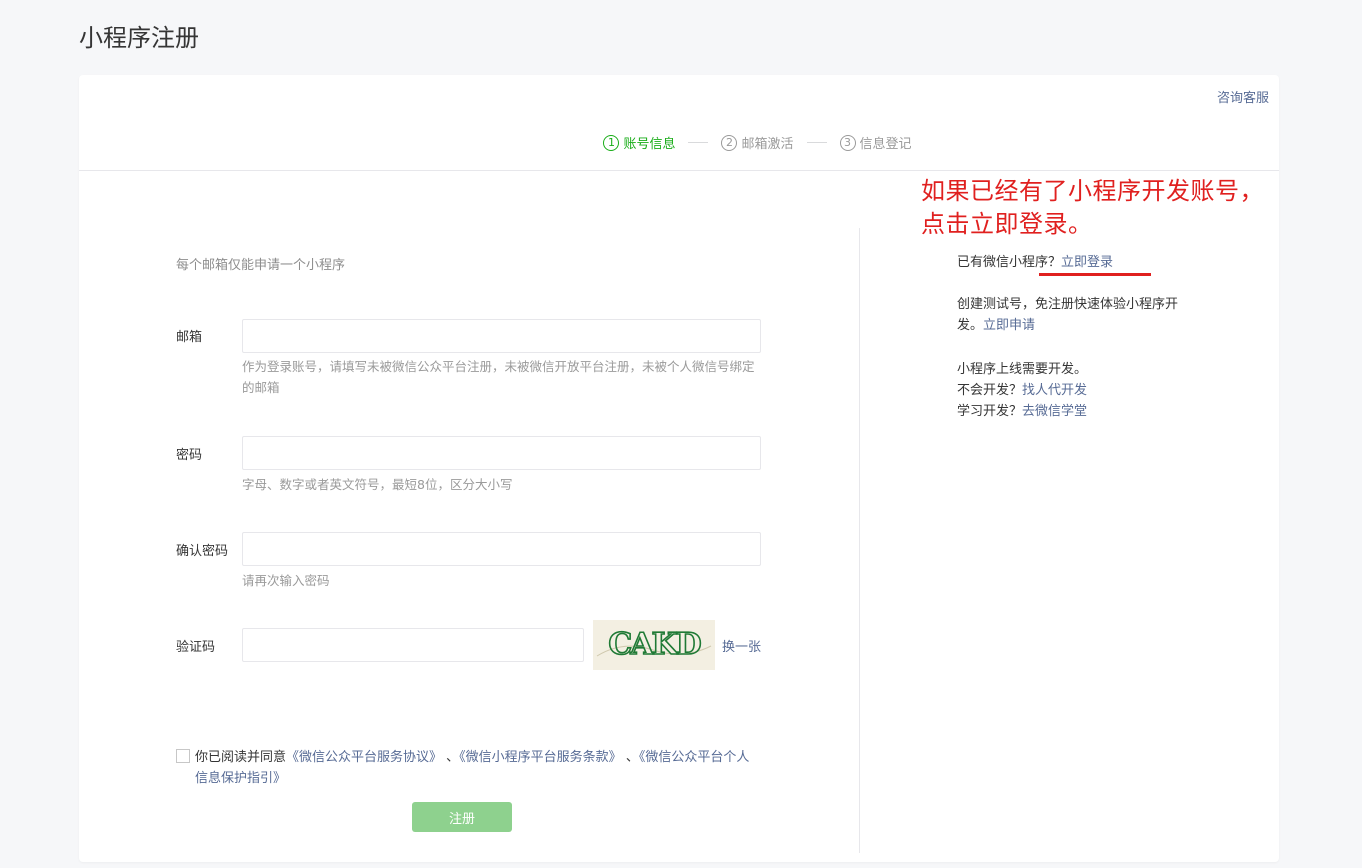  Describe the element at coordinates (189, 455) in the screenshot. I see `password-label: 密码` at that location.